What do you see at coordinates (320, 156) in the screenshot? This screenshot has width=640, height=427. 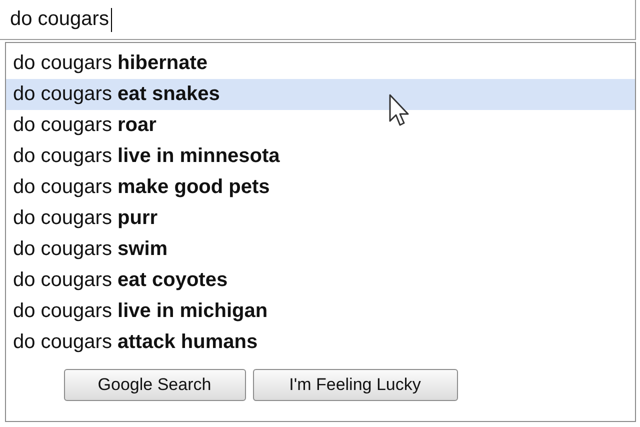 I see `suggestion-item: do cougars live in minnesota` at bounding box center [320, 156].